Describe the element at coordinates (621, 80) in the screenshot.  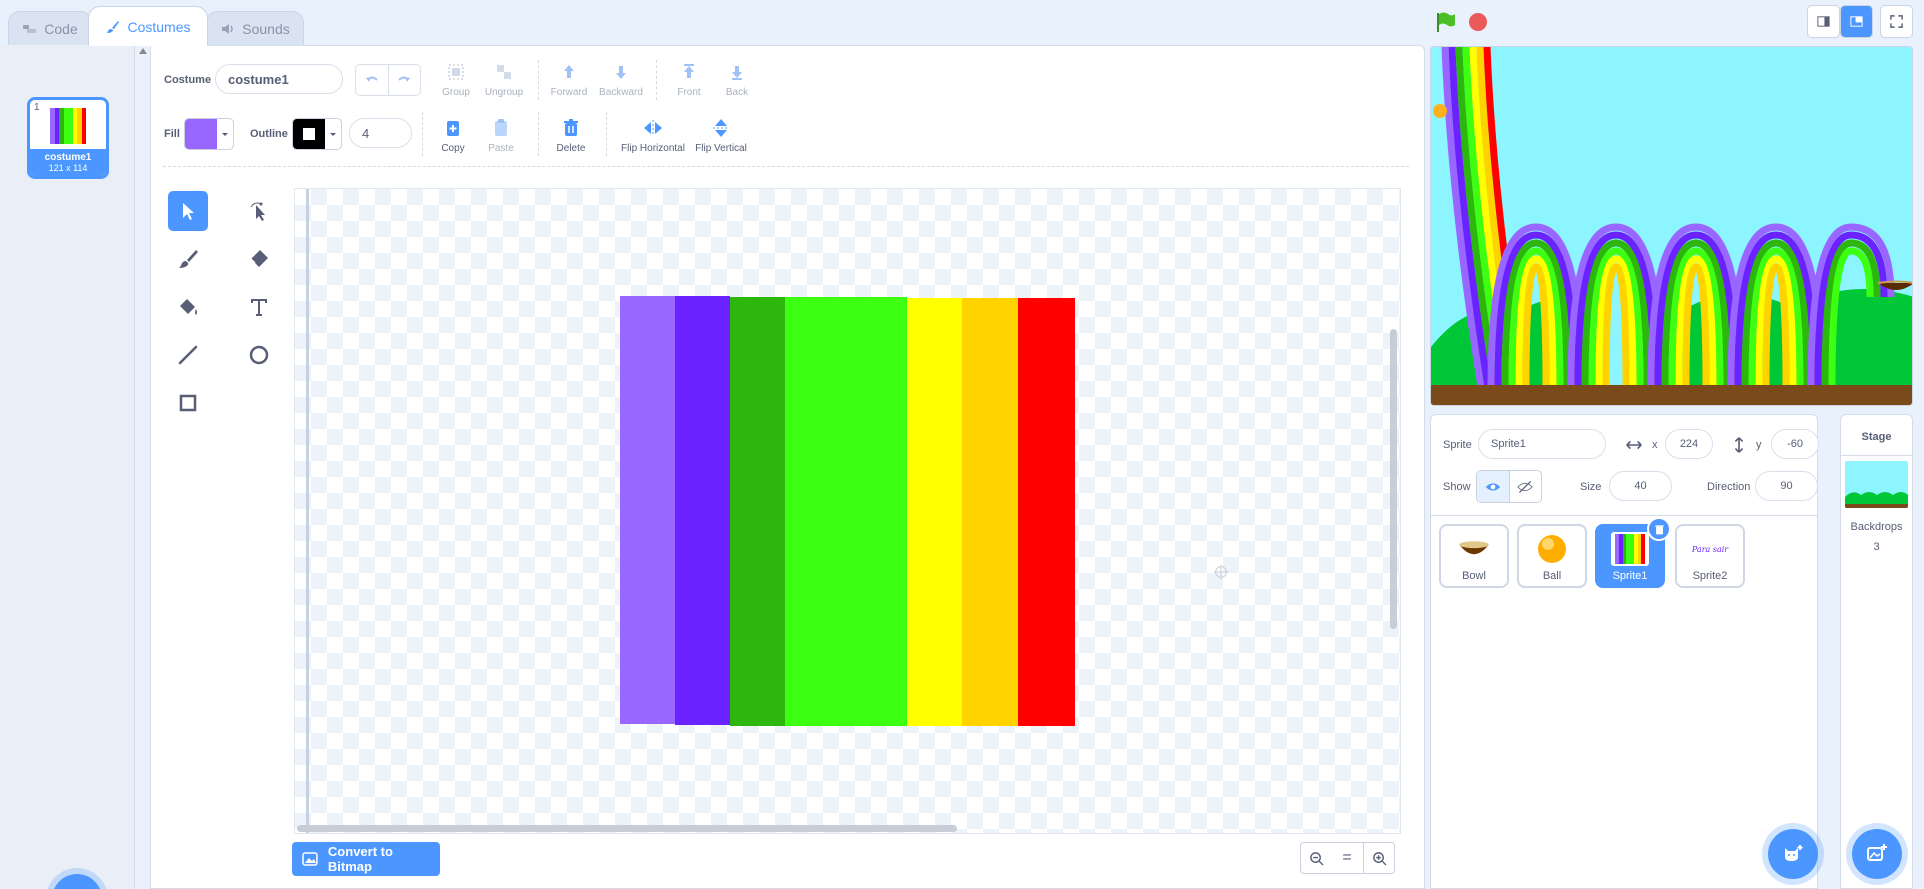
I see `backward-button: Backward` at that location.